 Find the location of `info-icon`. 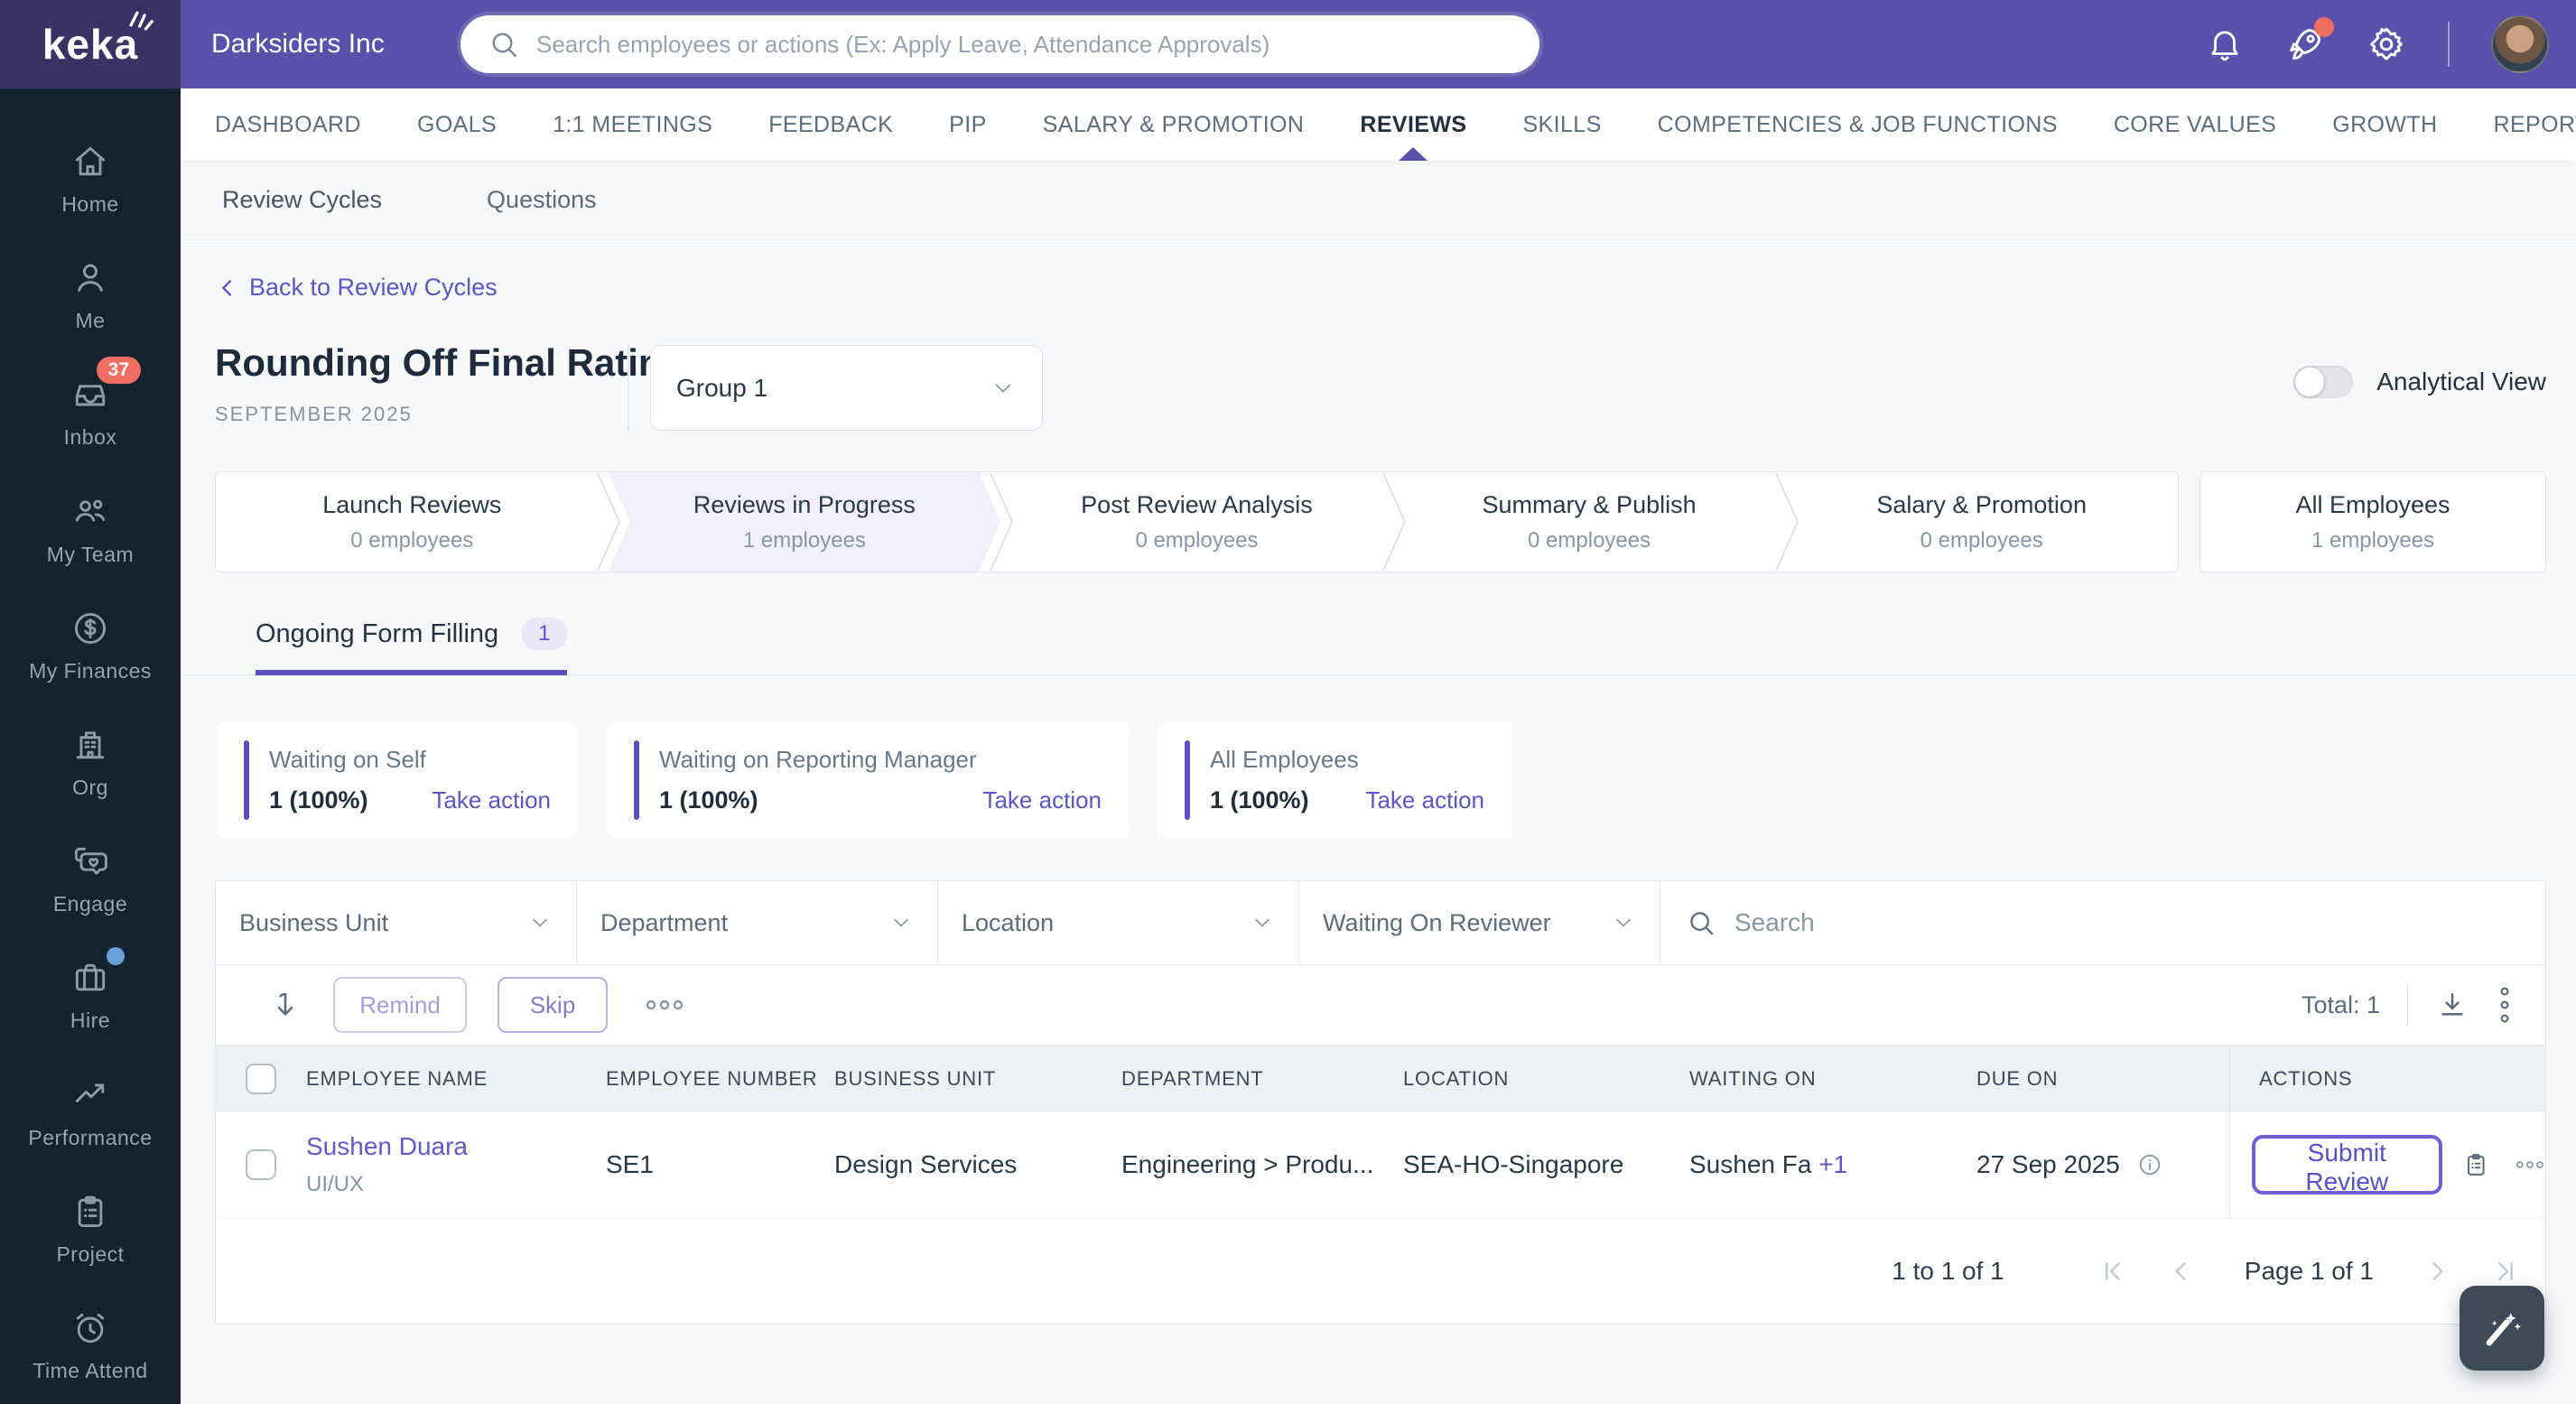

info-icon is located at coordinates (2149, 1164).